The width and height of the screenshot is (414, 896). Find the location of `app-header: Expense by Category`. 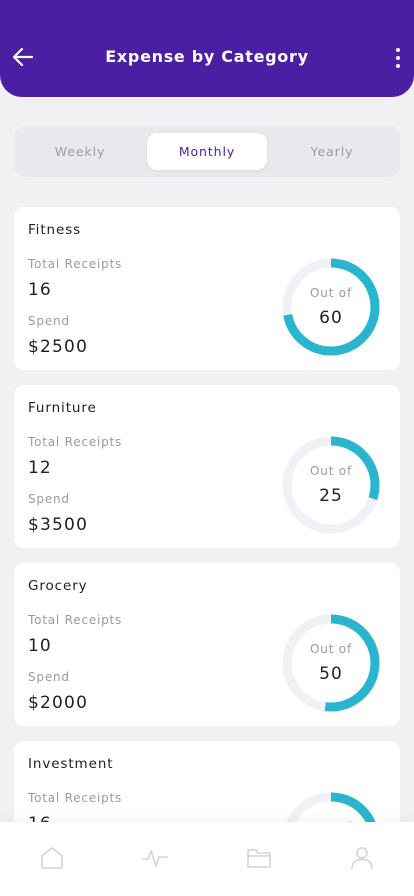

app-header: Expense by Category is located at coordinates (207, 48).